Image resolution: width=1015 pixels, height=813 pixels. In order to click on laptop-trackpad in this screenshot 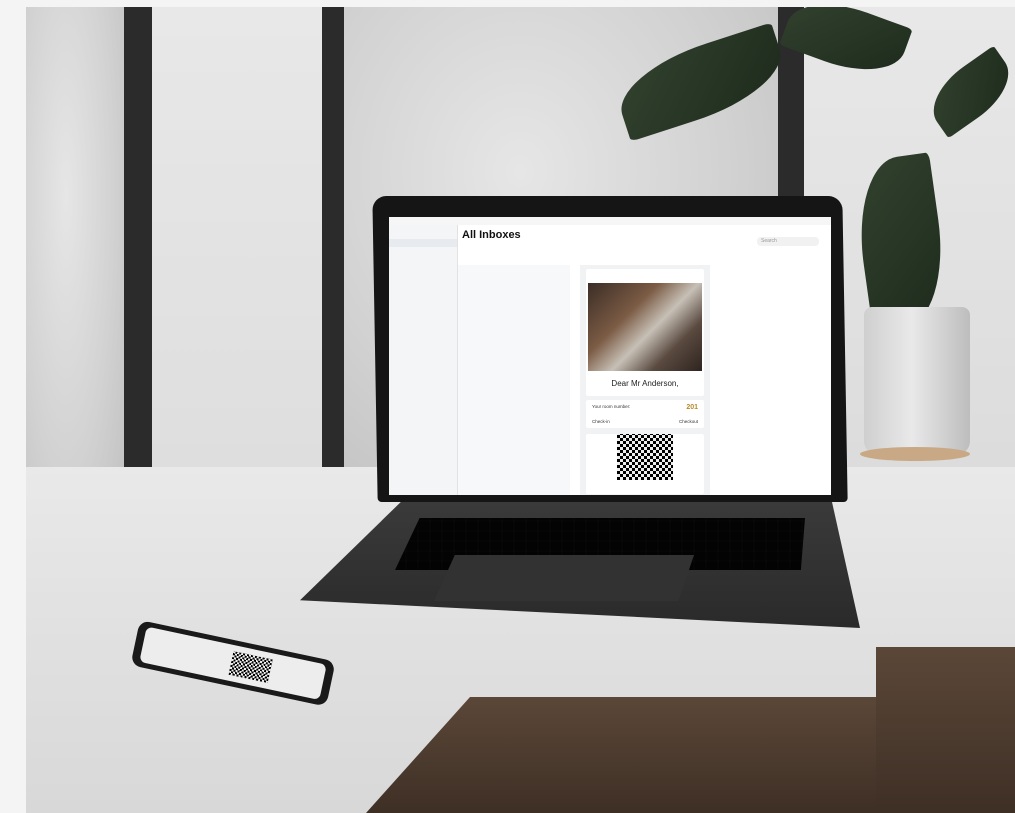, I will do `click(564, 578)`.